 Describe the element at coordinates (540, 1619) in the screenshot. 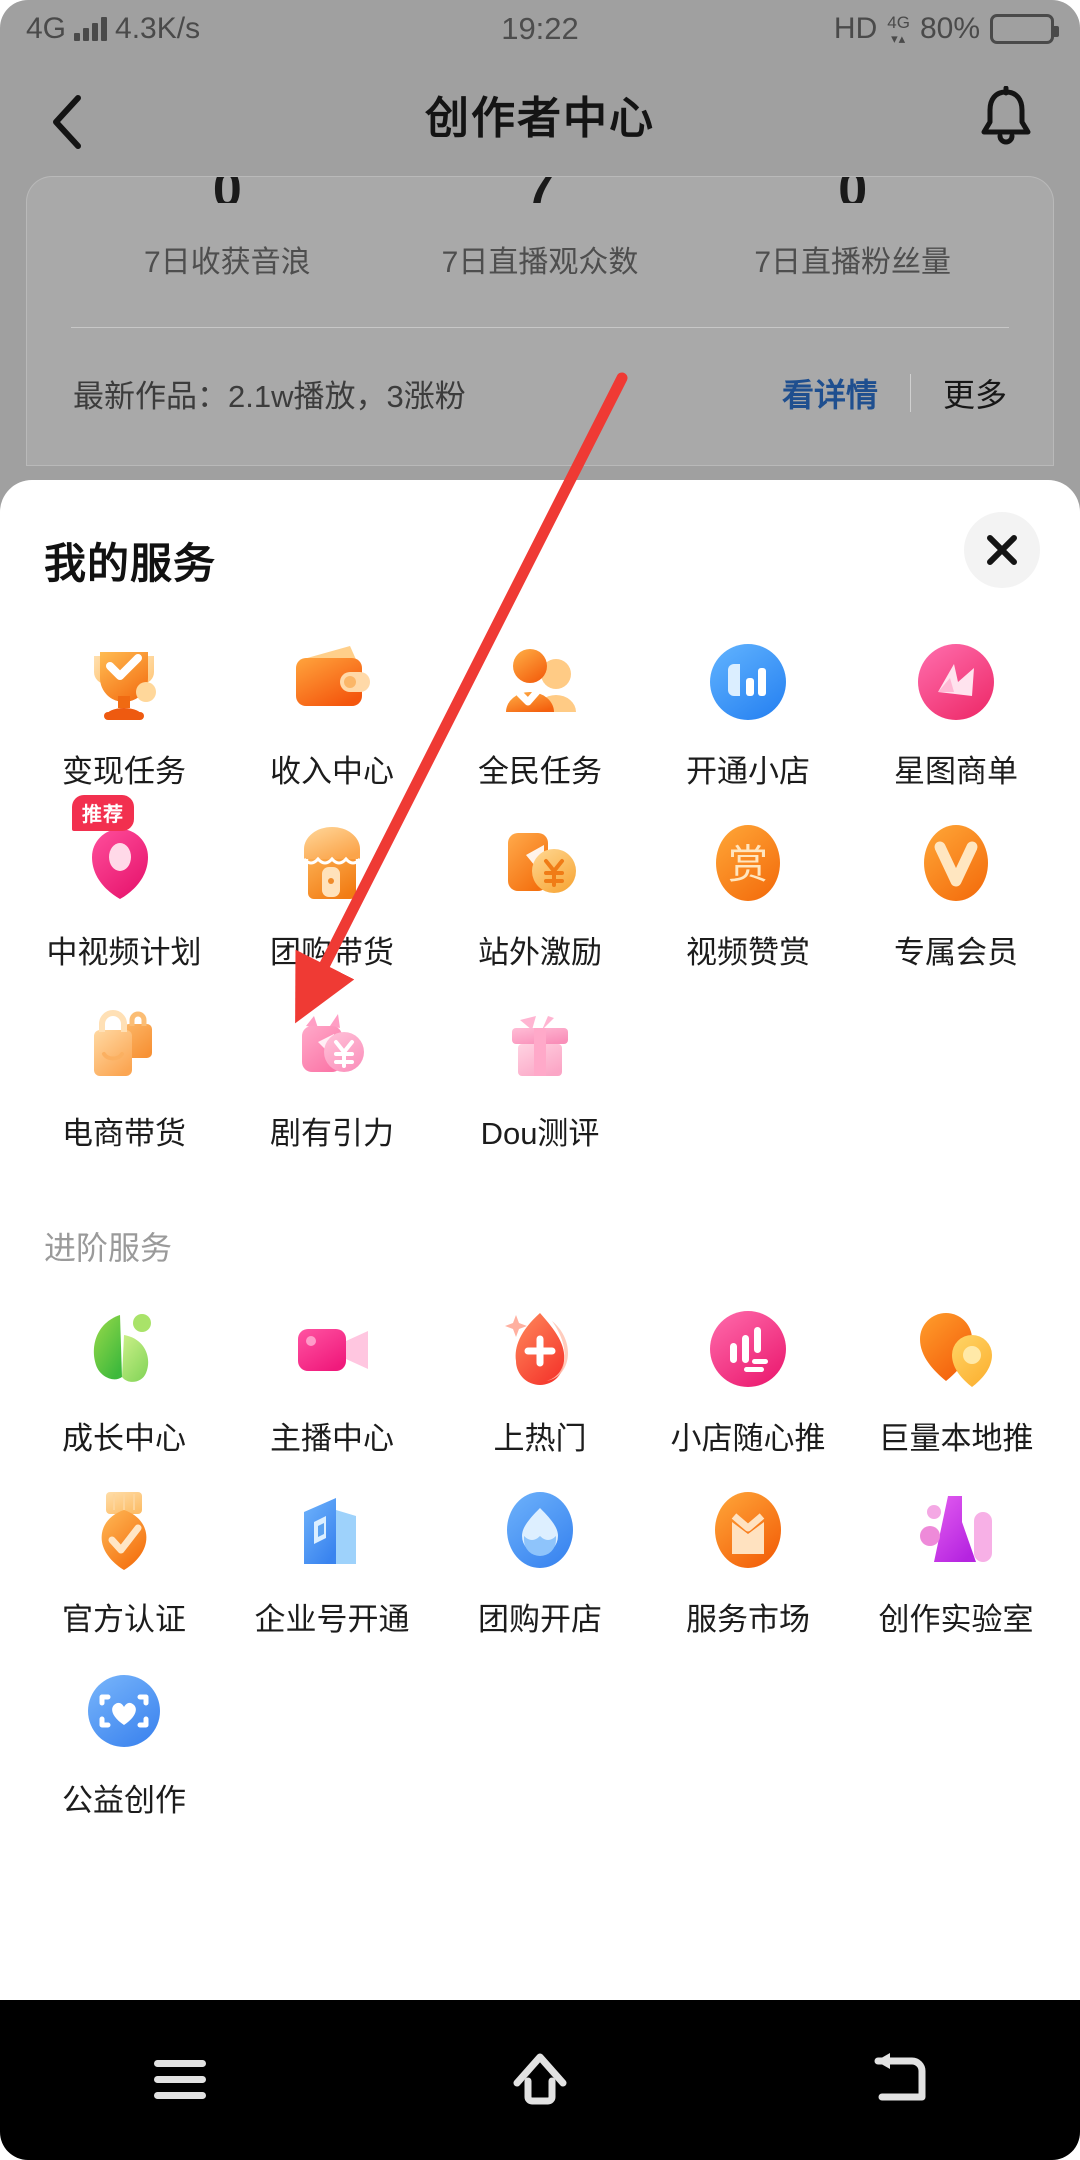

I see `service-label: 团购开店` at that location.